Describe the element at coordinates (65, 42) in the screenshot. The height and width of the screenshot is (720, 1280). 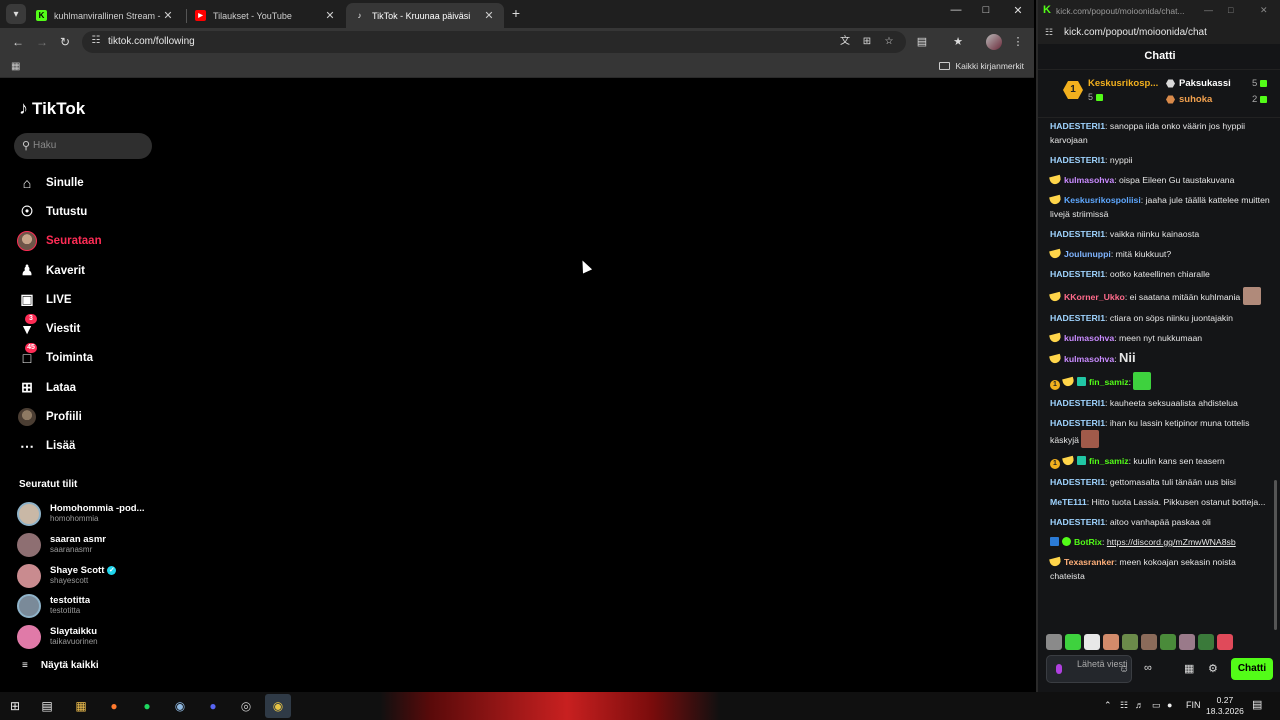
I see `reload-button: ↻` at that location.